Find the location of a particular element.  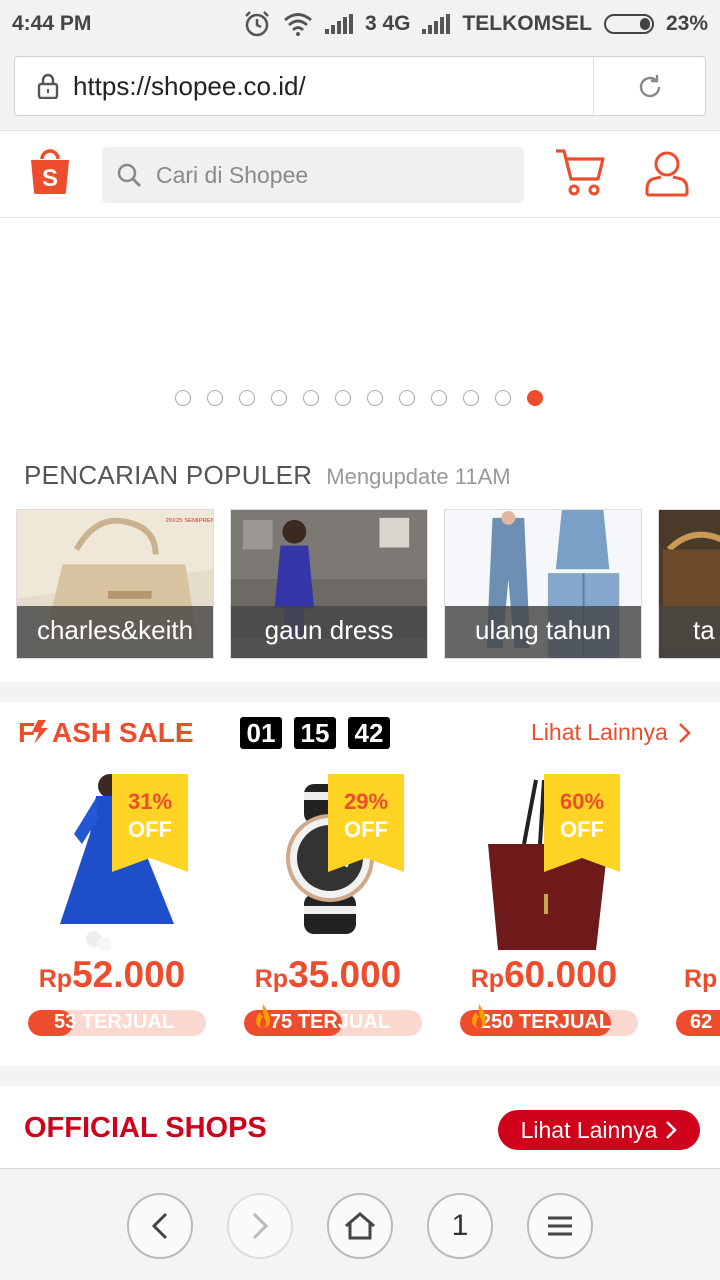

popular-label: gaun dress is located at coordinates (329, 632).